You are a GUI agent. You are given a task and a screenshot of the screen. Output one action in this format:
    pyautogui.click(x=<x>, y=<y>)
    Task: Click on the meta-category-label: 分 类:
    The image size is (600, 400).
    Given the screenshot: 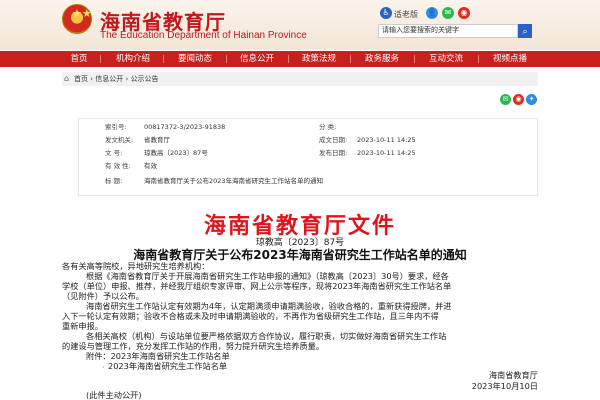 What is the action you would take?
    pyautogui.click(x=328, y=127)
    